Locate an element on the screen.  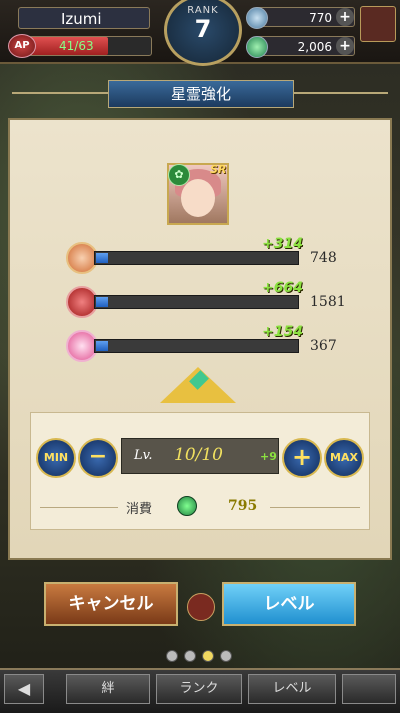
menu-button is located at coordinates (378, 24).